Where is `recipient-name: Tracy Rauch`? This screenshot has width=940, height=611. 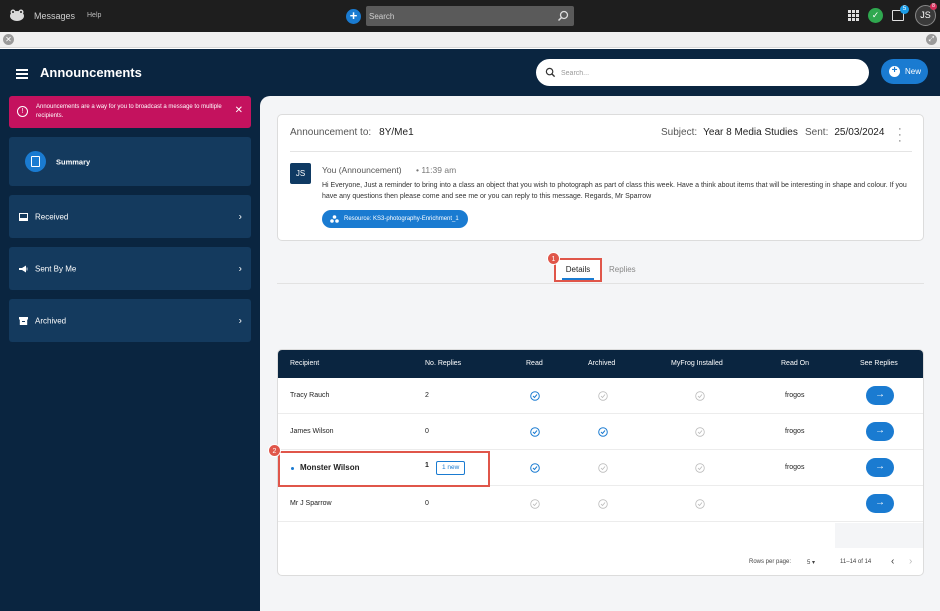
recipient-name: Tracy Rauch is located at coordinates (310, 395).